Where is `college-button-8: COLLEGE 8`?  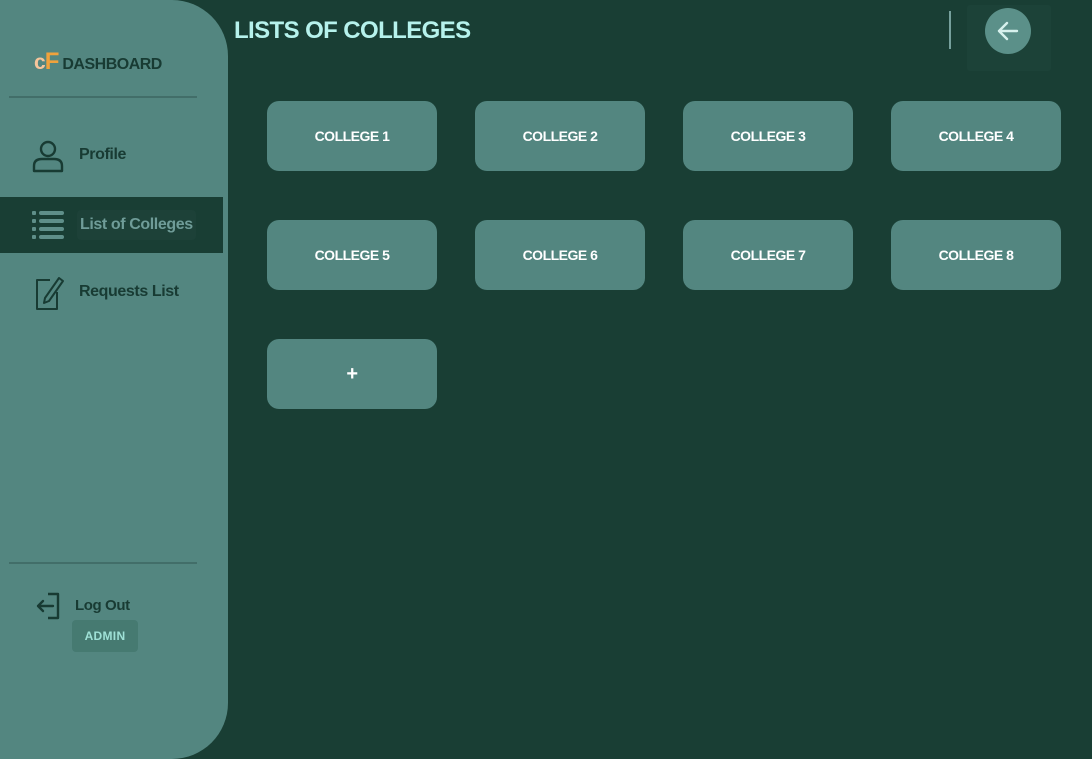 college-button-8: COLLEGE 8 is located at coordinates (976, 255).